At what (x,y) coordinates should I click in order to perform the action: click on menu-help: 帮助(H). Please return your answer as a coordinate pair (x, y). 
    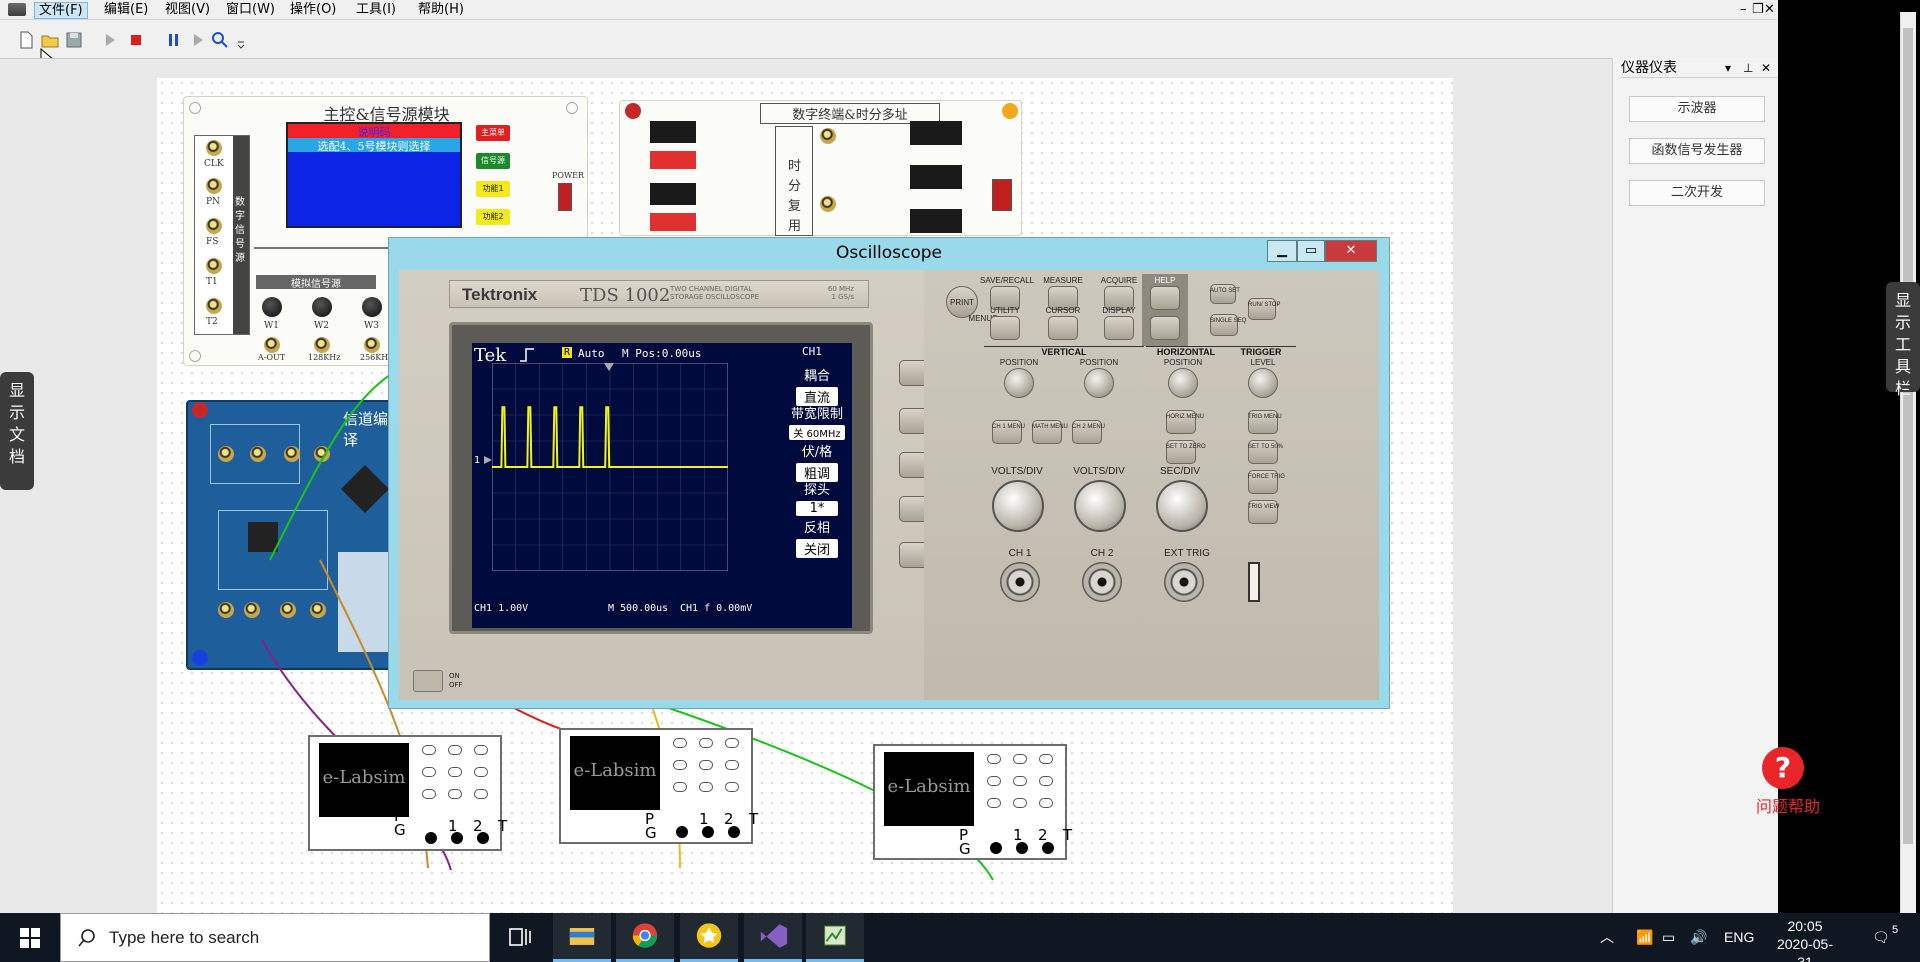
    Looking at the image, I should click on (441, 10).